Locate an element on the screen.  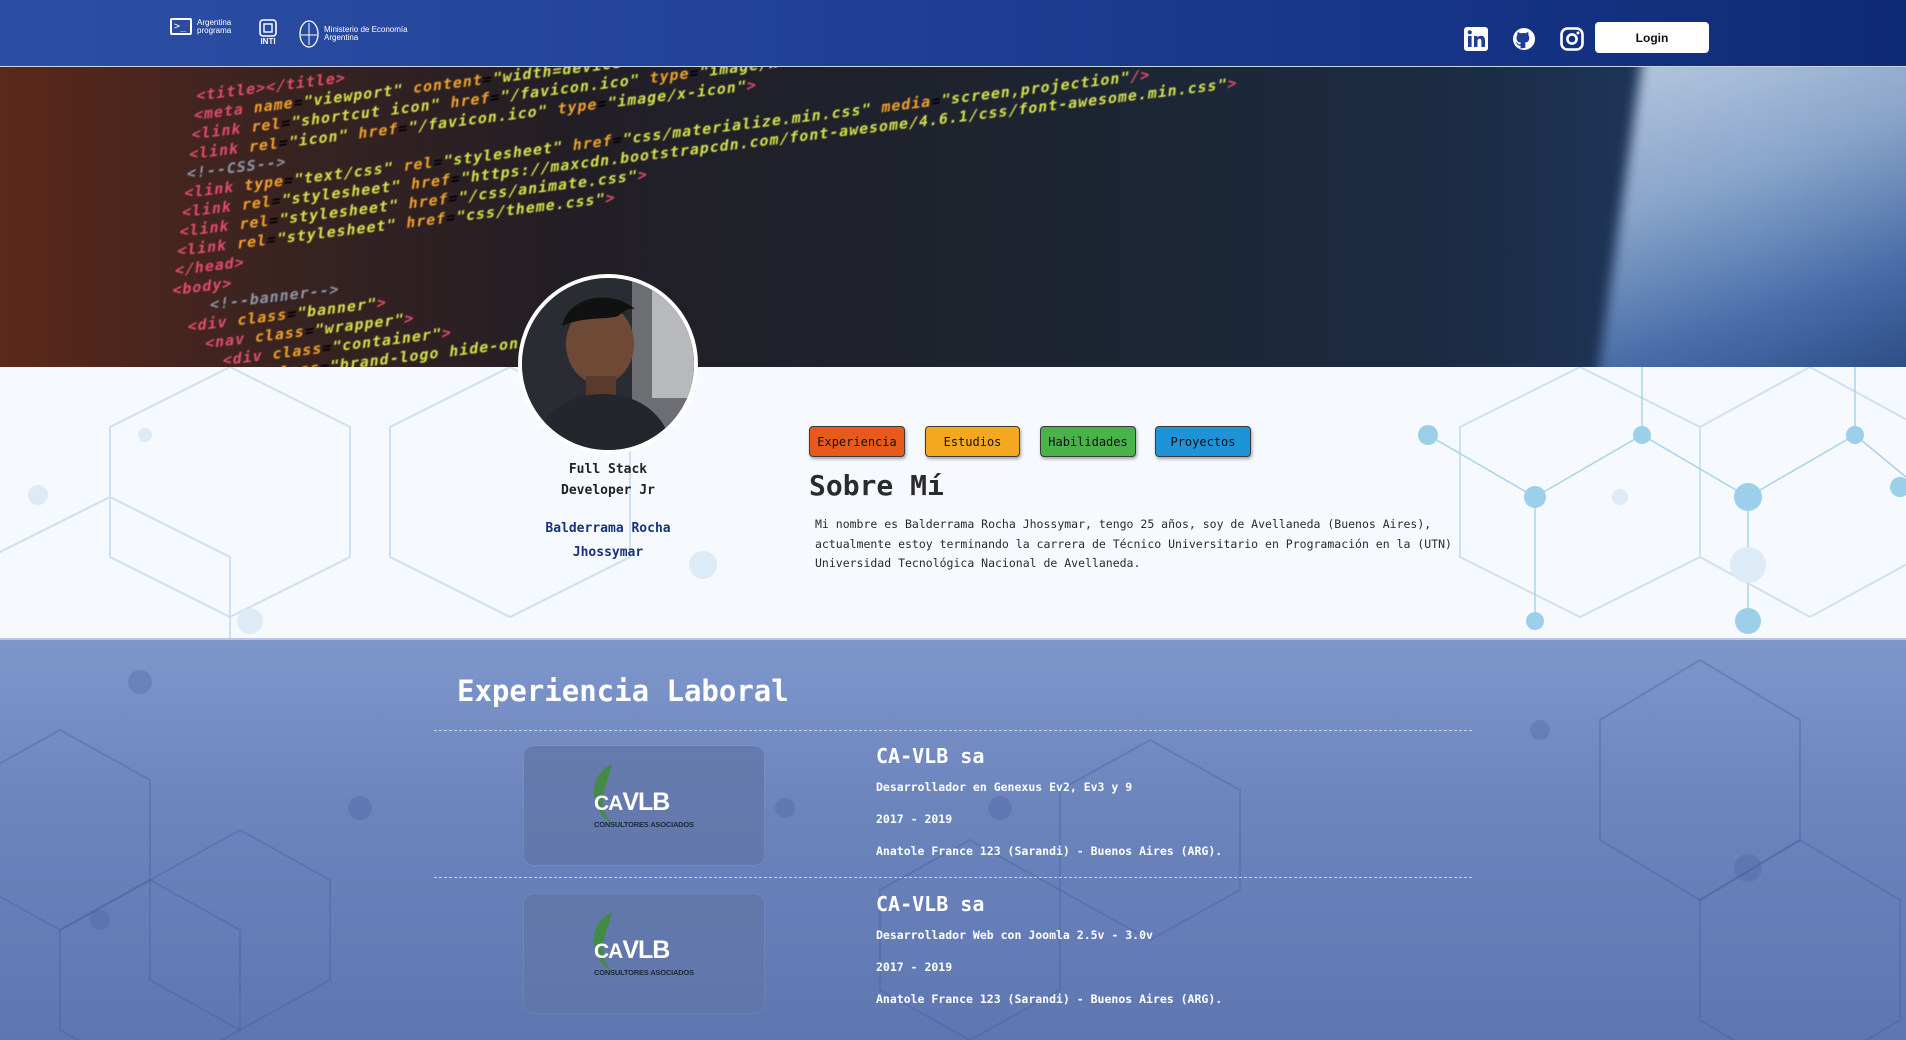
job-position: Desarrollador en Genexus Ev2, Ev3 y 9 is located at coordinates (1004, 787).